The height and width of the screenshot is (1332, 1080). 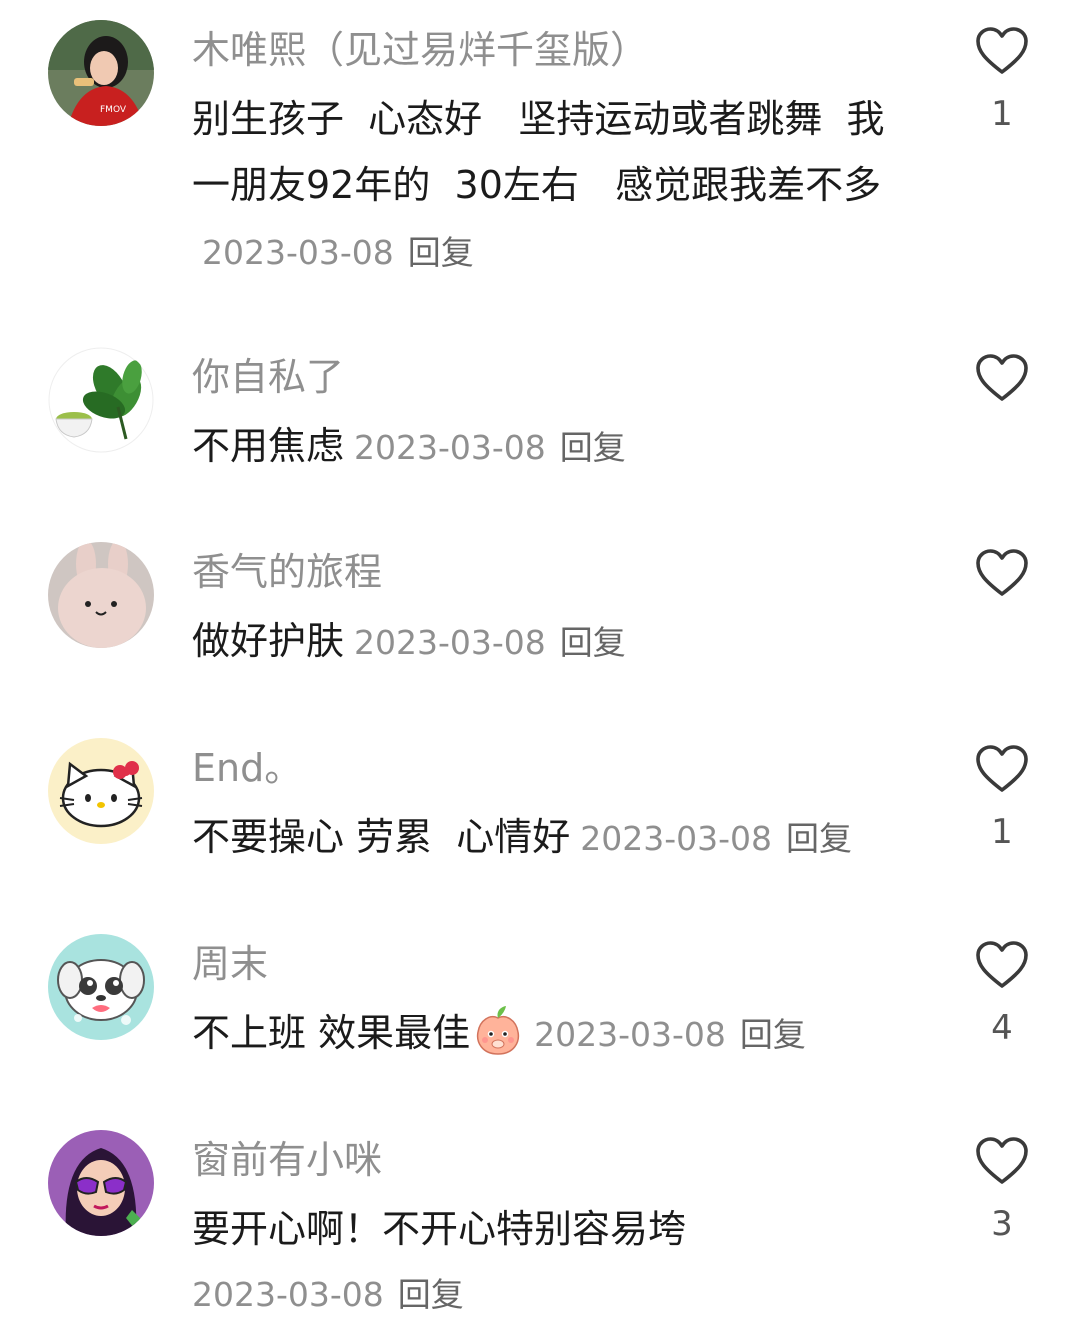 What do you see at coordinates (552, 1160) in the screenshot?
I see `username: 窗前有小咪` at bounding box center [552, 1160].